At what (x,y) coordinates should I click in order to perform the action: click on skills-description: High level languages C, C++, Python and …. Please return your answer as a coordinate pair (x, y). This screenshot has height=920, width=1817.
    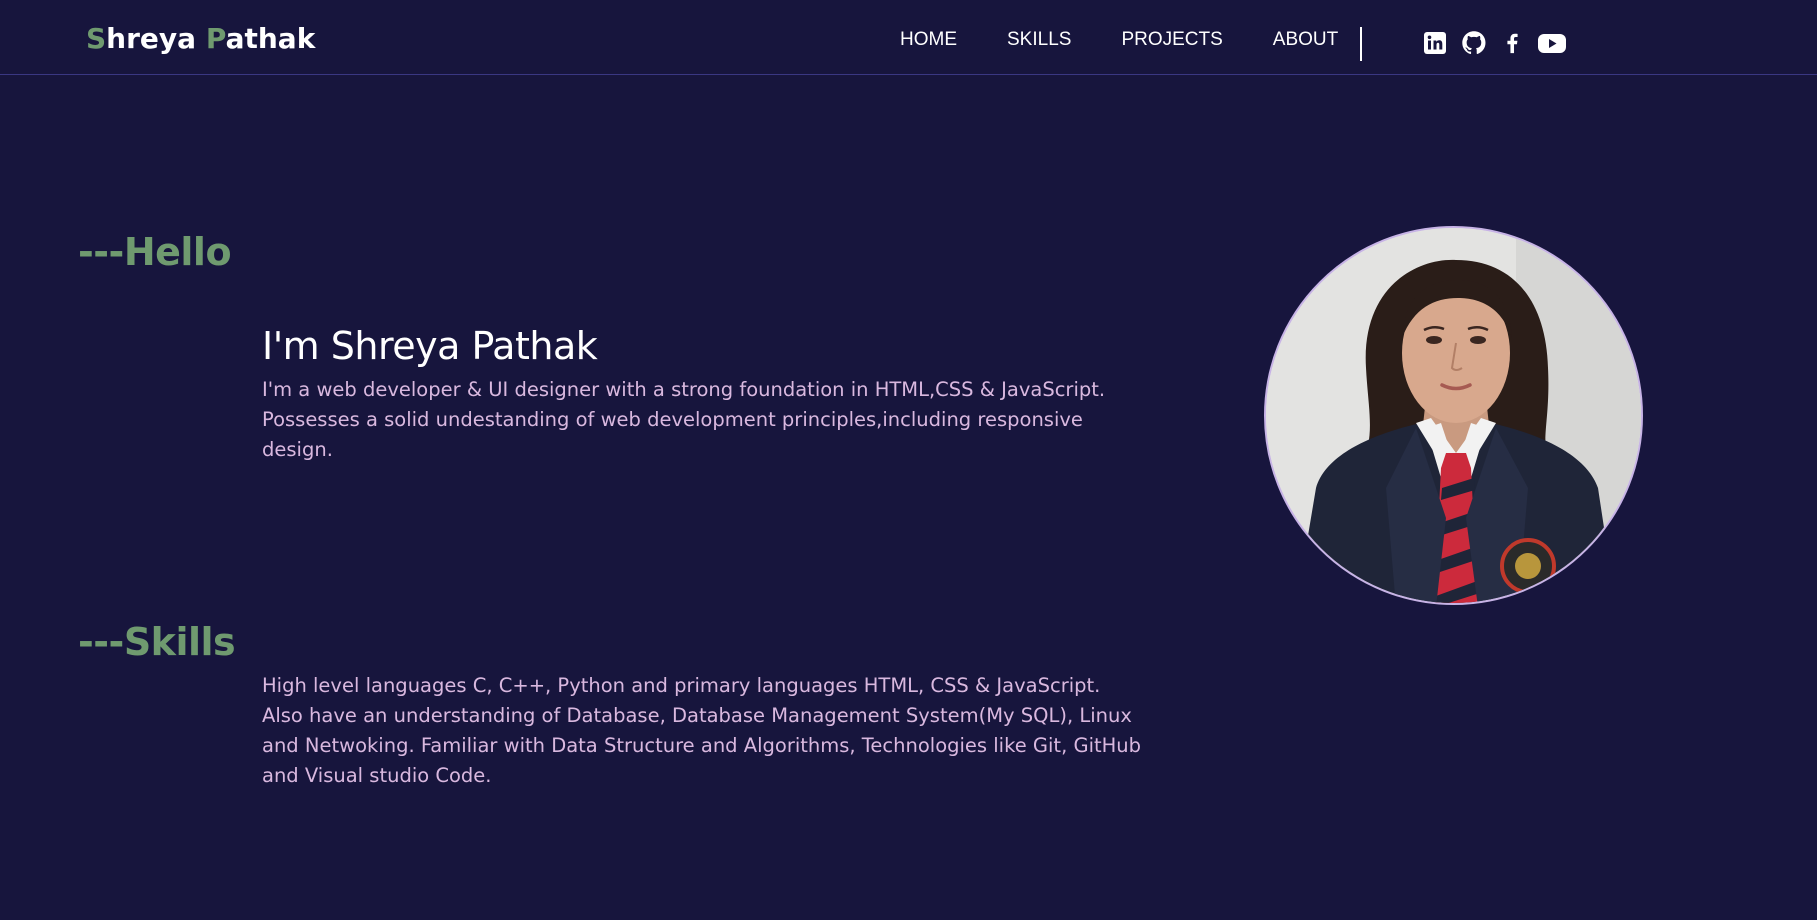
    Looking at the image, I should click on (702, 730).